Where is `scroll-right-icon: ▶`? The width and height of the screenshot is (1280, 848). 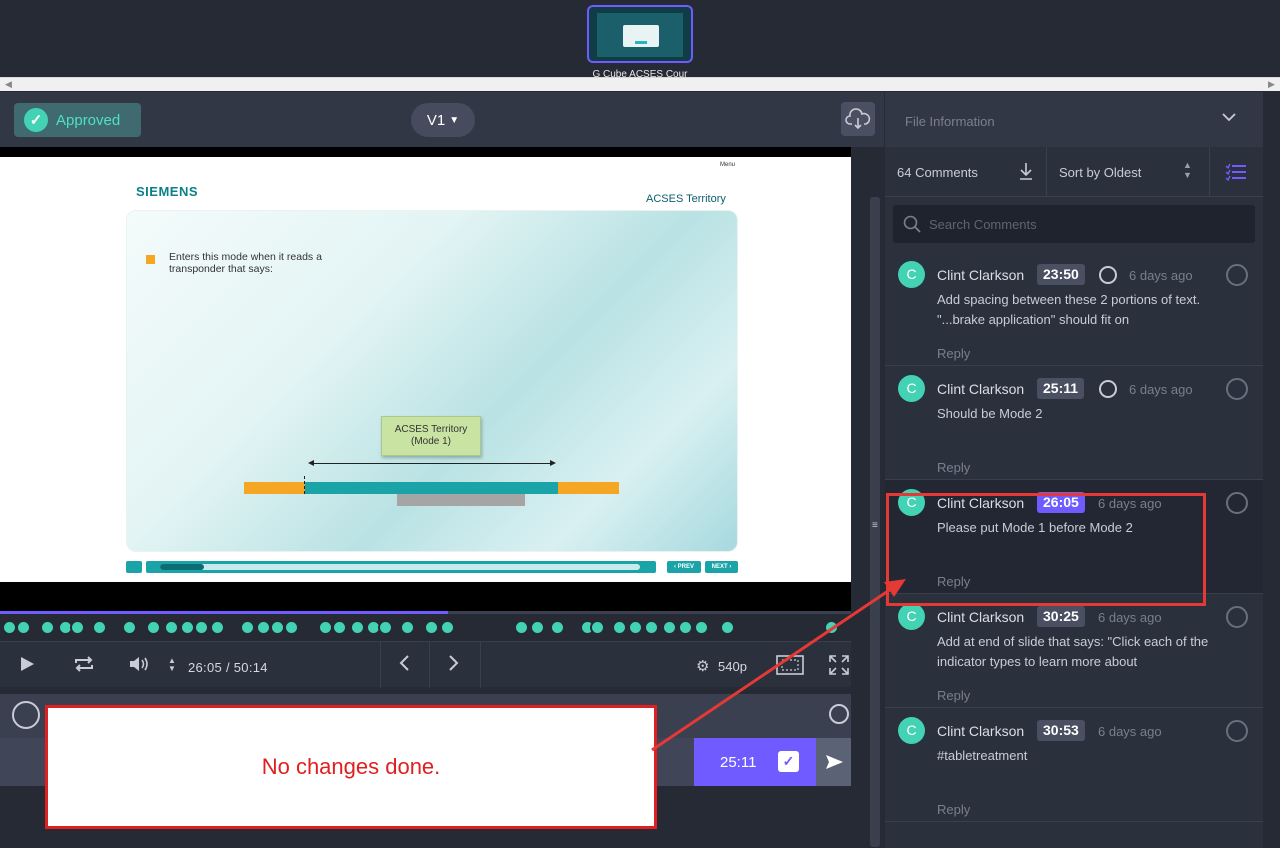 scroll-right-icon: ▶ is located at coordinates (1271, 84).